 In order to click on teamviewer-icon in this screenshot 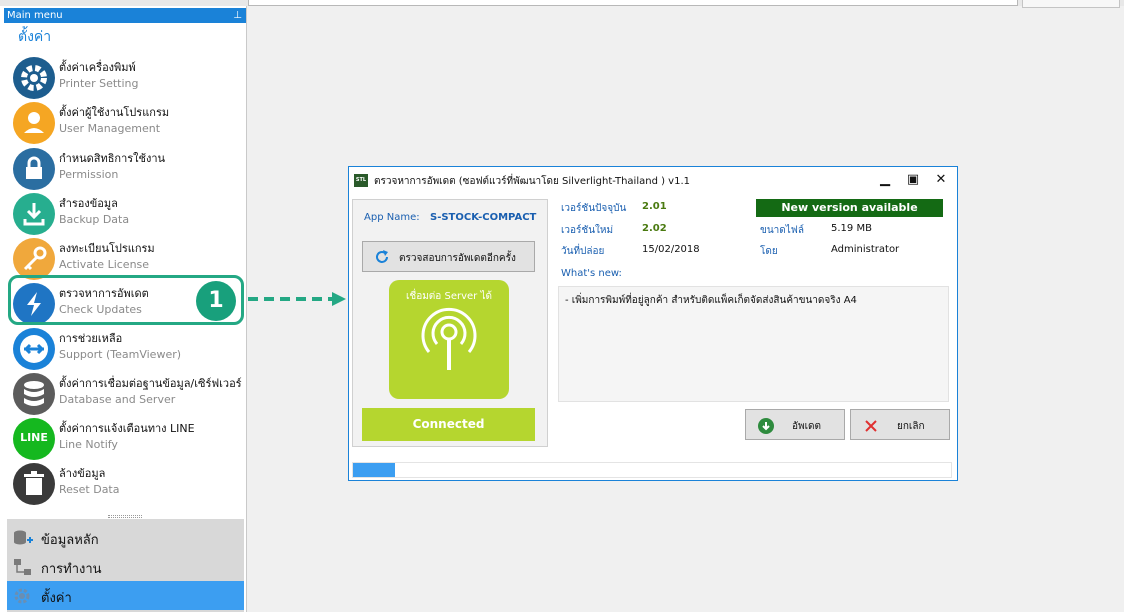, I will do `click(34, 349)`.